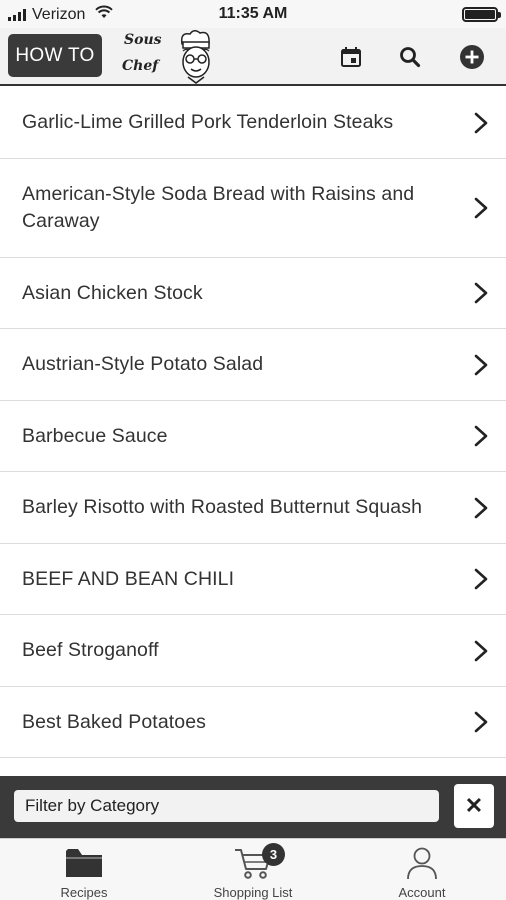 This screenshot has height=900, width=506. I want to click on calendar-icon, so click(351, 57).